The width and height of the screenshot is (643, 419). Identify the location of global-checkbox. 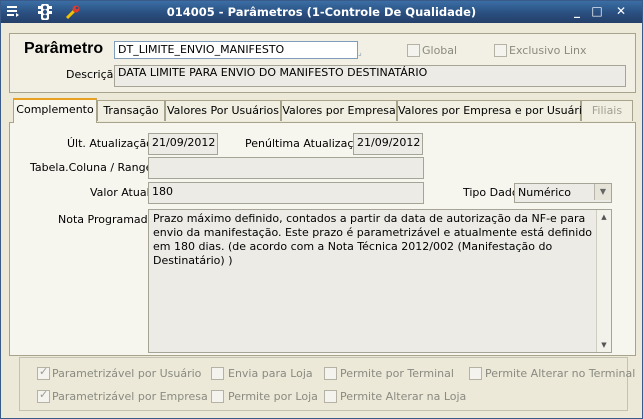
(413, 50).